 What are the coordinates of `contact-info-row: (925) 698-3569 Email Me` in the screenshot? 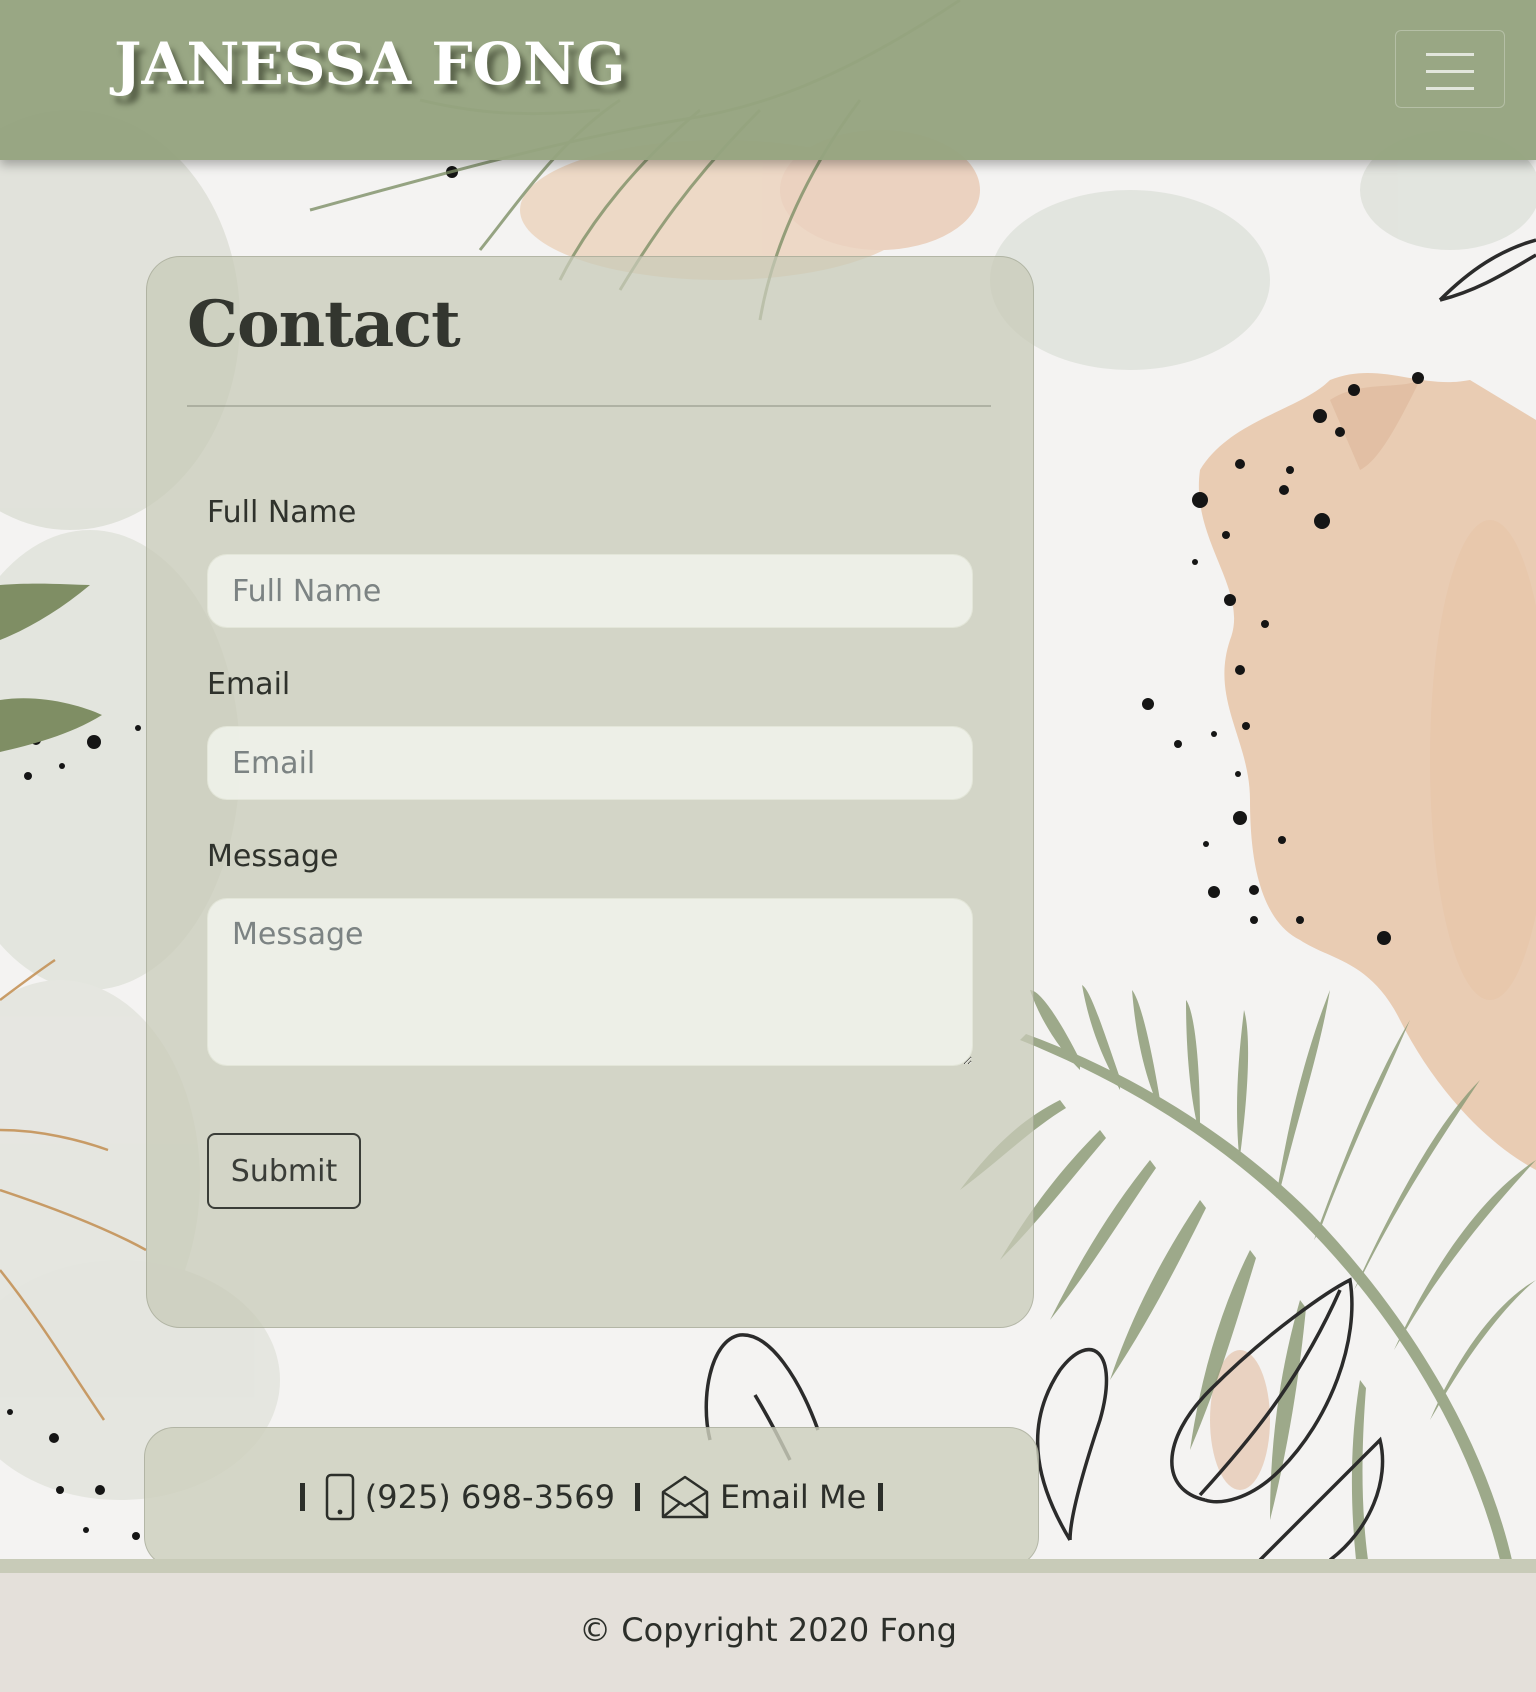 It's located at (591, 1497).